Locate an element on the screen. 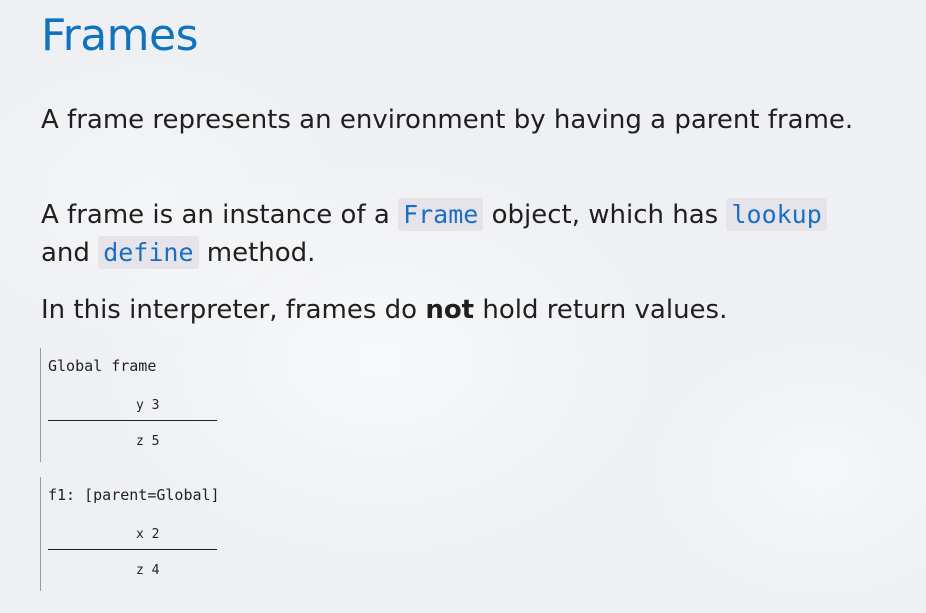  frame-binding: x 2 is located at coordinates (148, 534).